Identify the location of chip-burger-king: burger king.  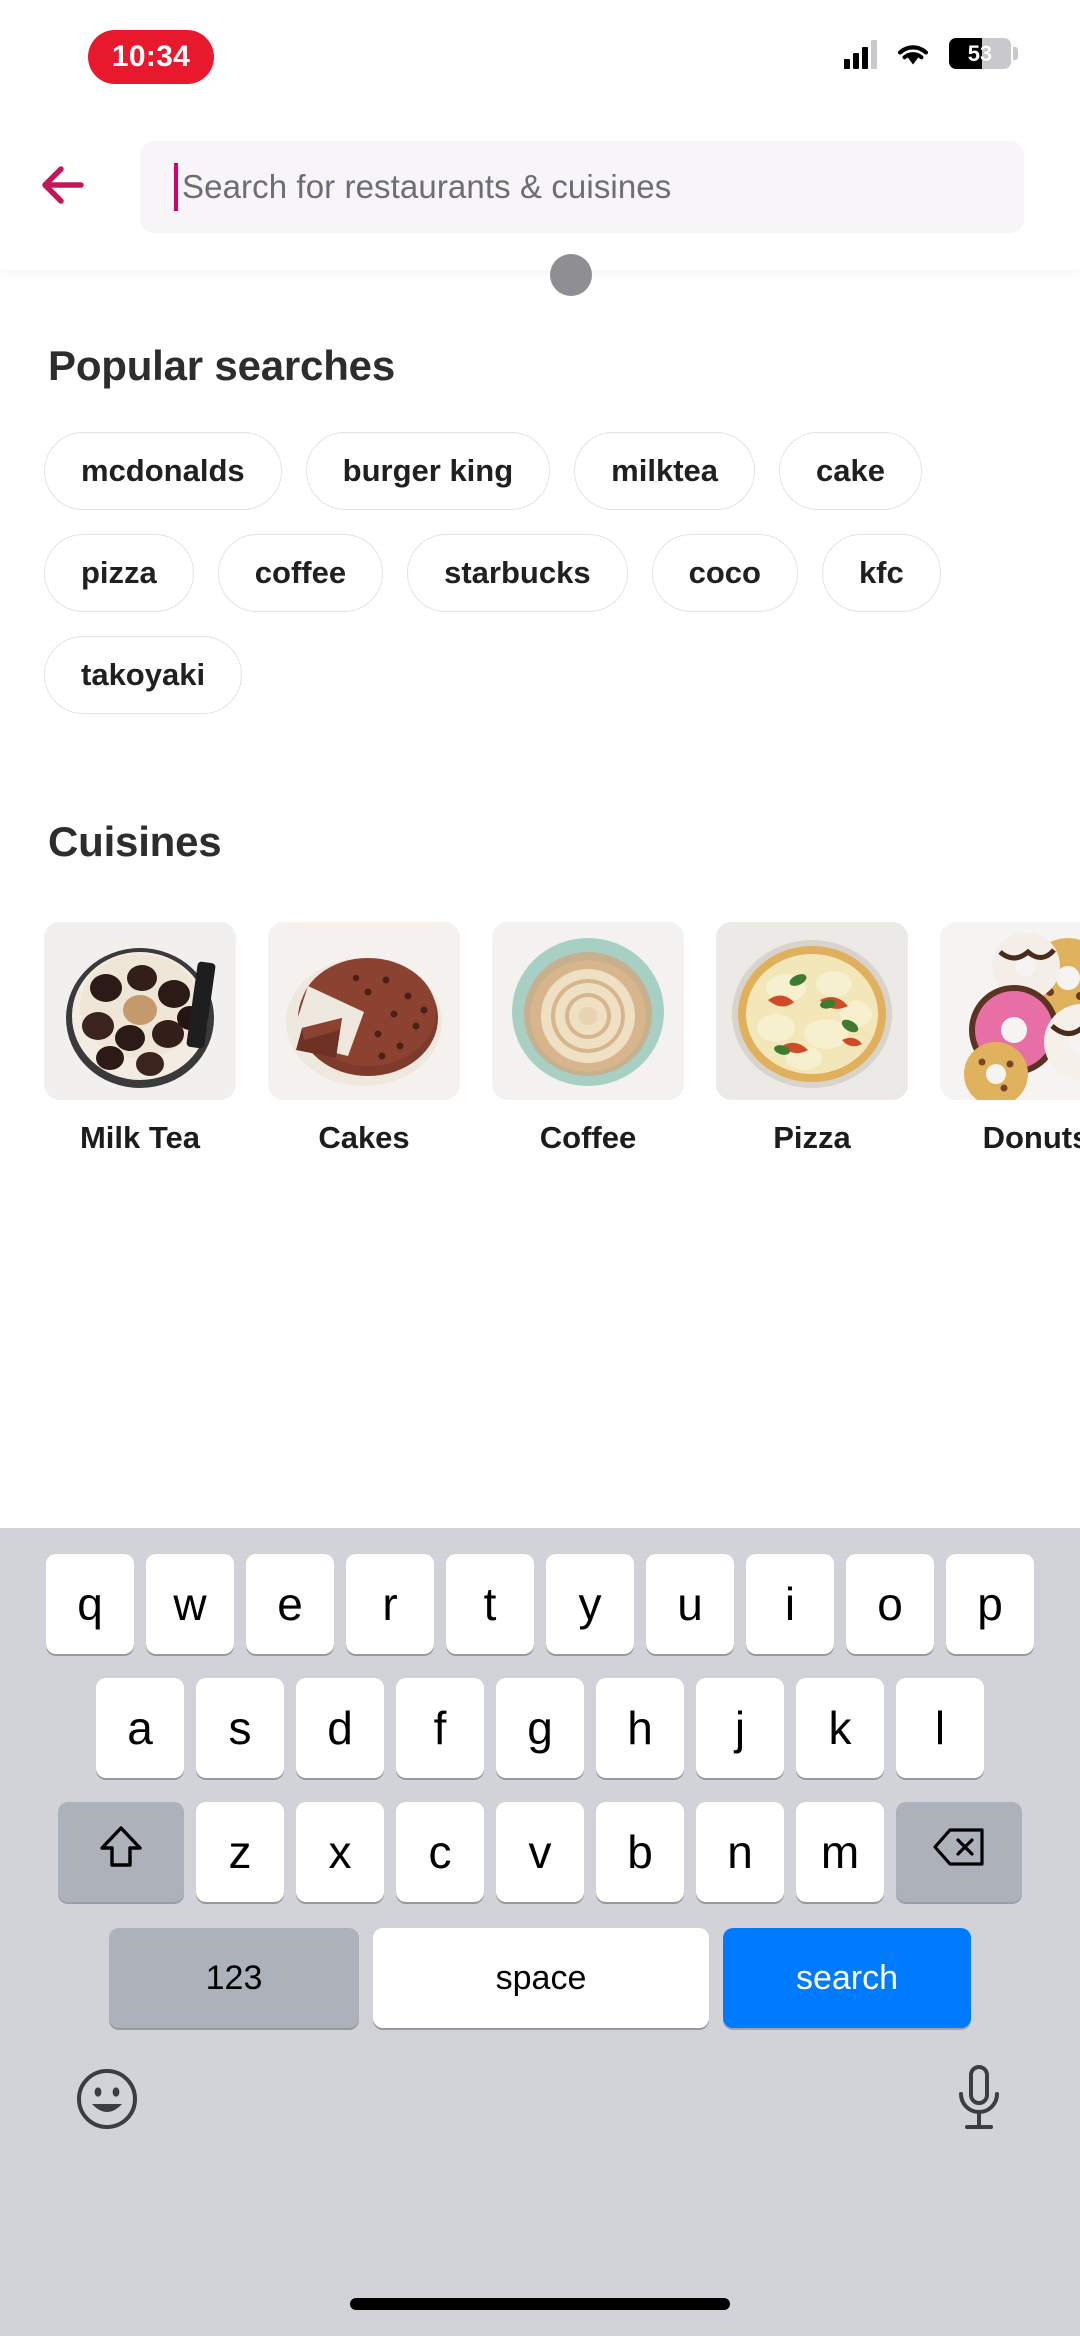
(428, 471).